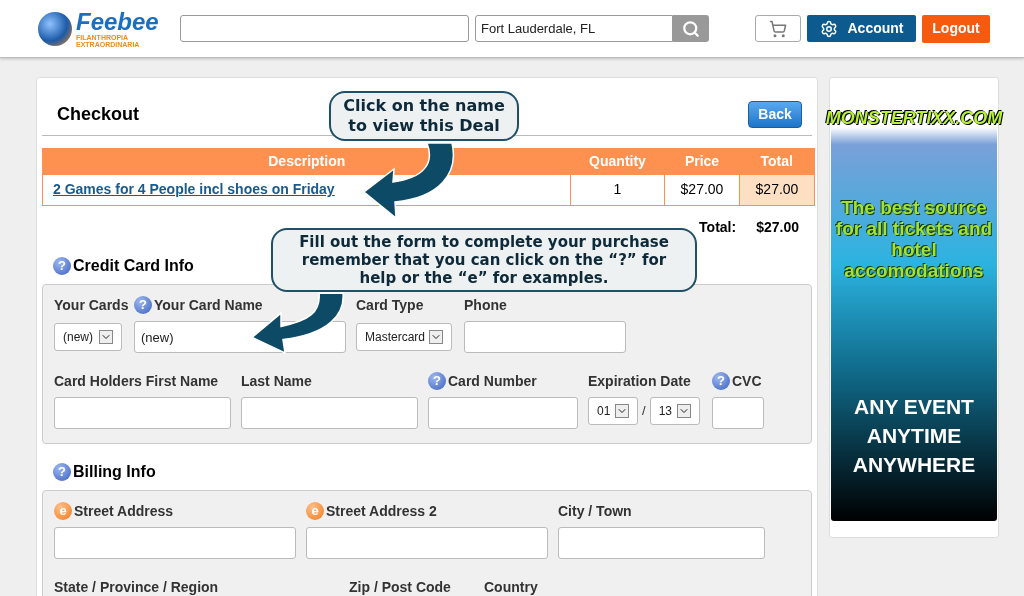 The image size is (1024, 596). What do you see at coordinates (306, 161) in the screenshot?
I see `column-header: Description` at bounding box center [306, 161].